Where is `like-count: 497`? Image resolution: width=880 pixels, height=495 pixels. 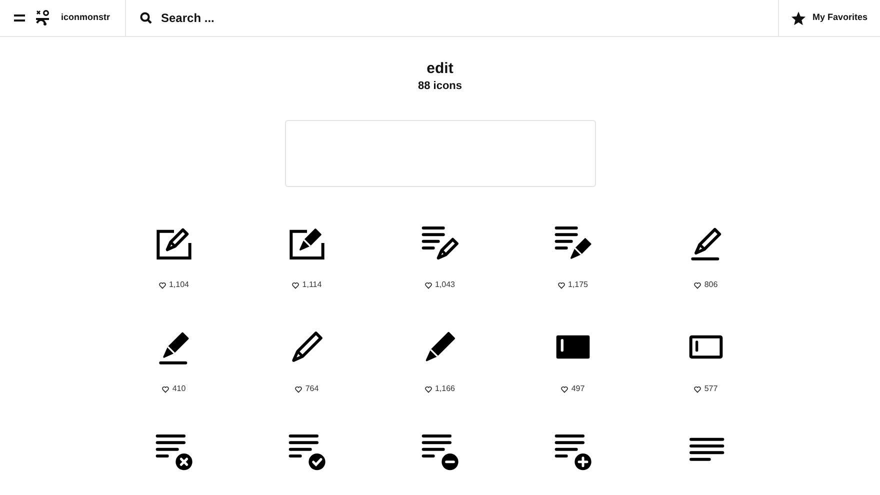
like-count: 497 is located at coordinates (578, 389).